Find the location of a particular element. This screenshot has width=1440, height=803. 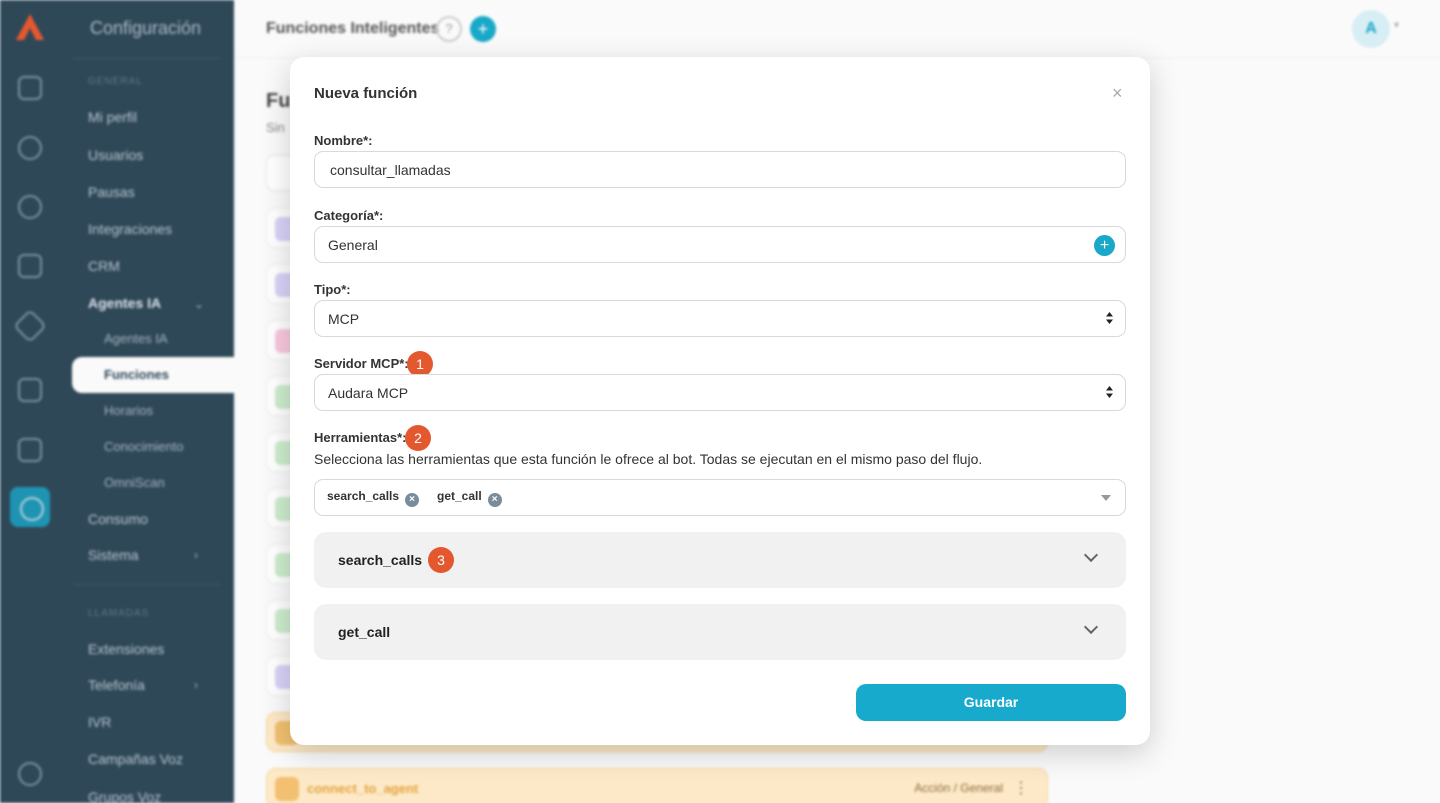

sidebar-item-integraciones: Integraciones is located at coordinates (130, 229).